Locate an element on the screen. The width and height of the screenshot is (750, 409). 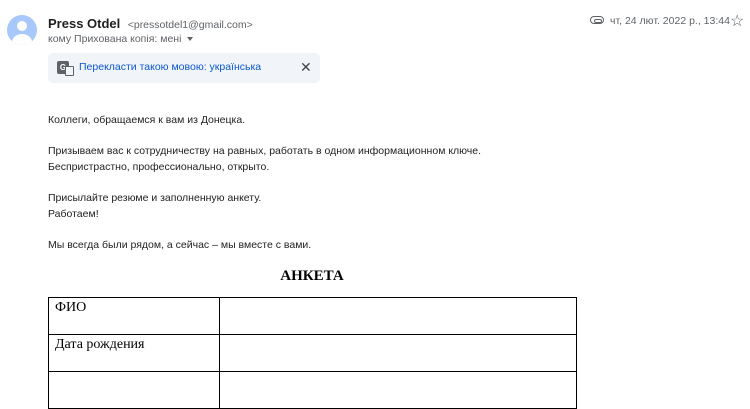
sender-line: Press Otdel <pressotdel1@gmail.com> is located at coordinates (150, 24).